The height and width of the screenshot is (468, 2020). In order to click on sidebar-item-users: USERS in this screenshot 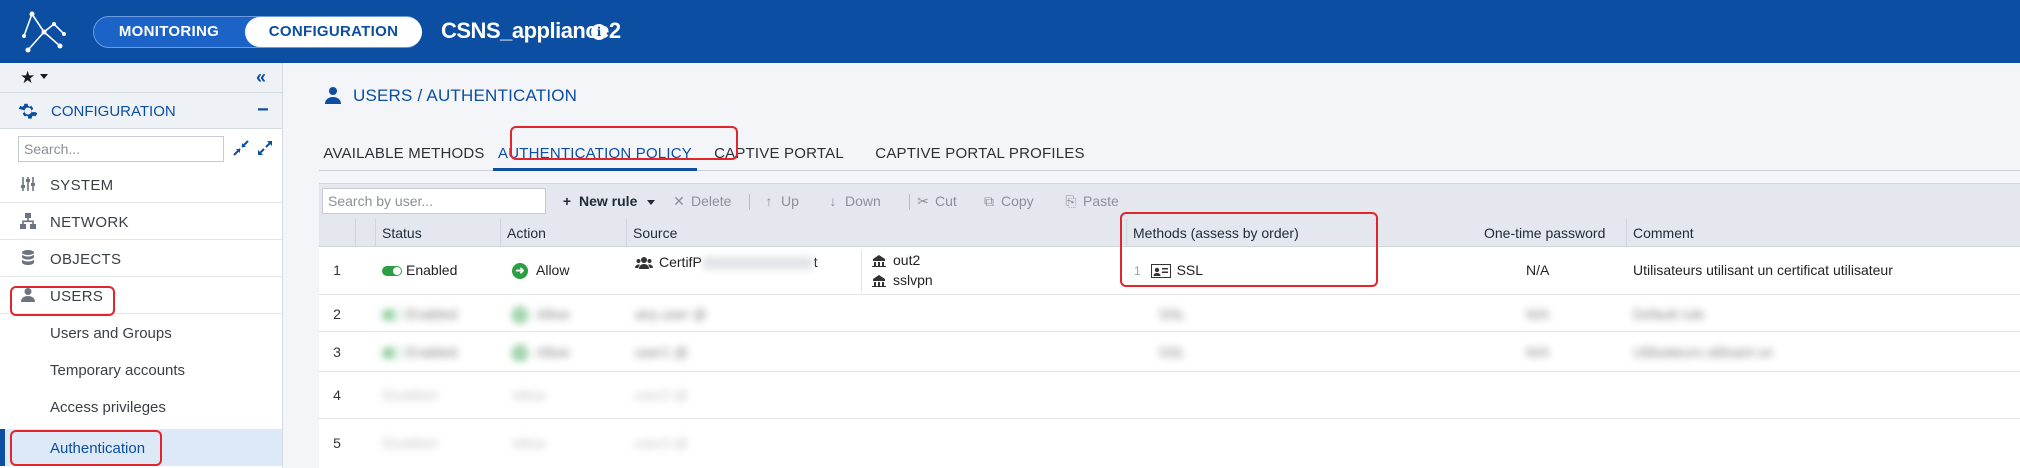, I will do `click(141, 295)`.